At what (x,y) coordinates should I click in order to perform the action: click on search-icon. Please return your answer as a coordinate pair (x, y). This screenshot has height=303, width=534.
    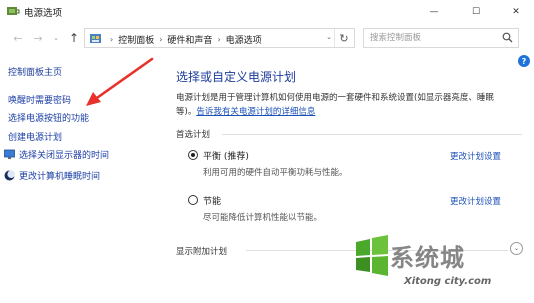
    Looking at the image, I should click on (507, 37).